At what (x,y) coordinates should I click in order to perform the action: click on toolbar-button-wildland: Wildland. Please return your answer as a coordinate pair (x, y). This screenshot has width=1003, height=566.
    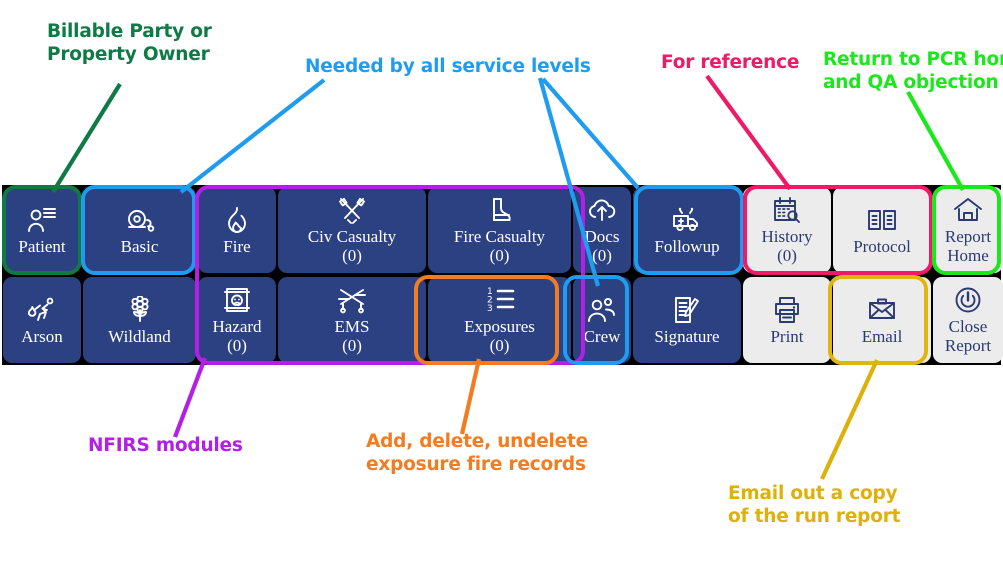
    Looking at the image, I should click on (139, 320).